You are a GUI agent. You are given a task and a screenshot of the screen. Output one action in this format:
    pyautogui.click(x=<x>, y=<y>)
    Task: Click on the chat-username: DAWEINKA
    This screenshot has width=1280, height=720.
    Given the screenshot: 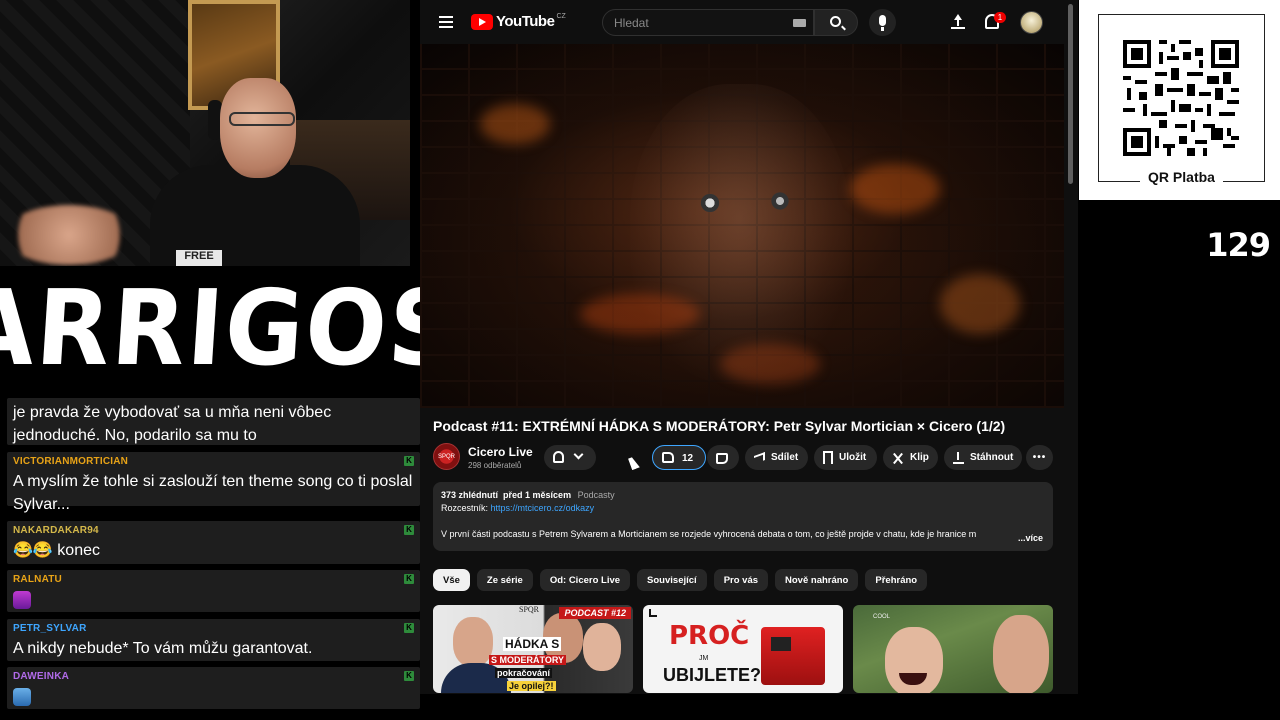 What is the action you would take?
    pyautogui.click(x=41, y=676)
    